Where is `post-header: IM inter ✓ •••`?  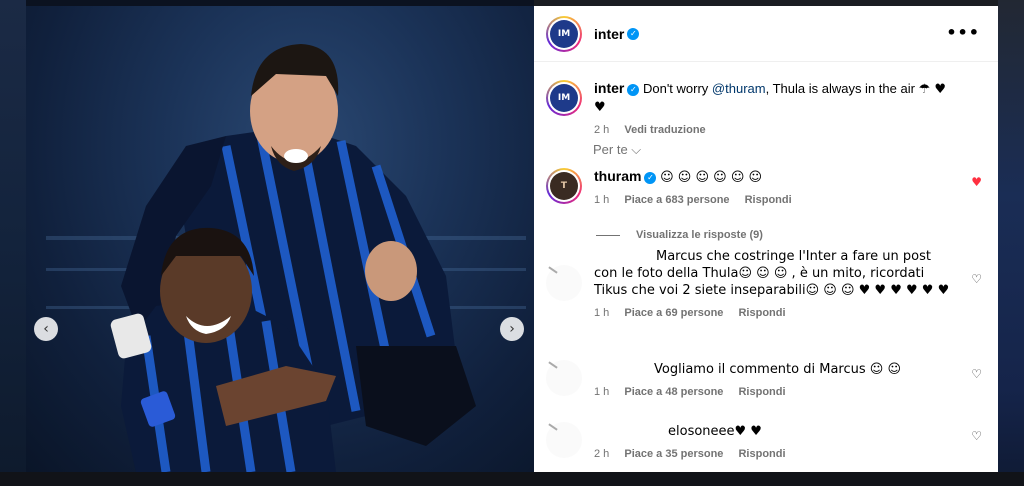
post-header: IM inter ✓ ••• is located at coordinates (766, 34).